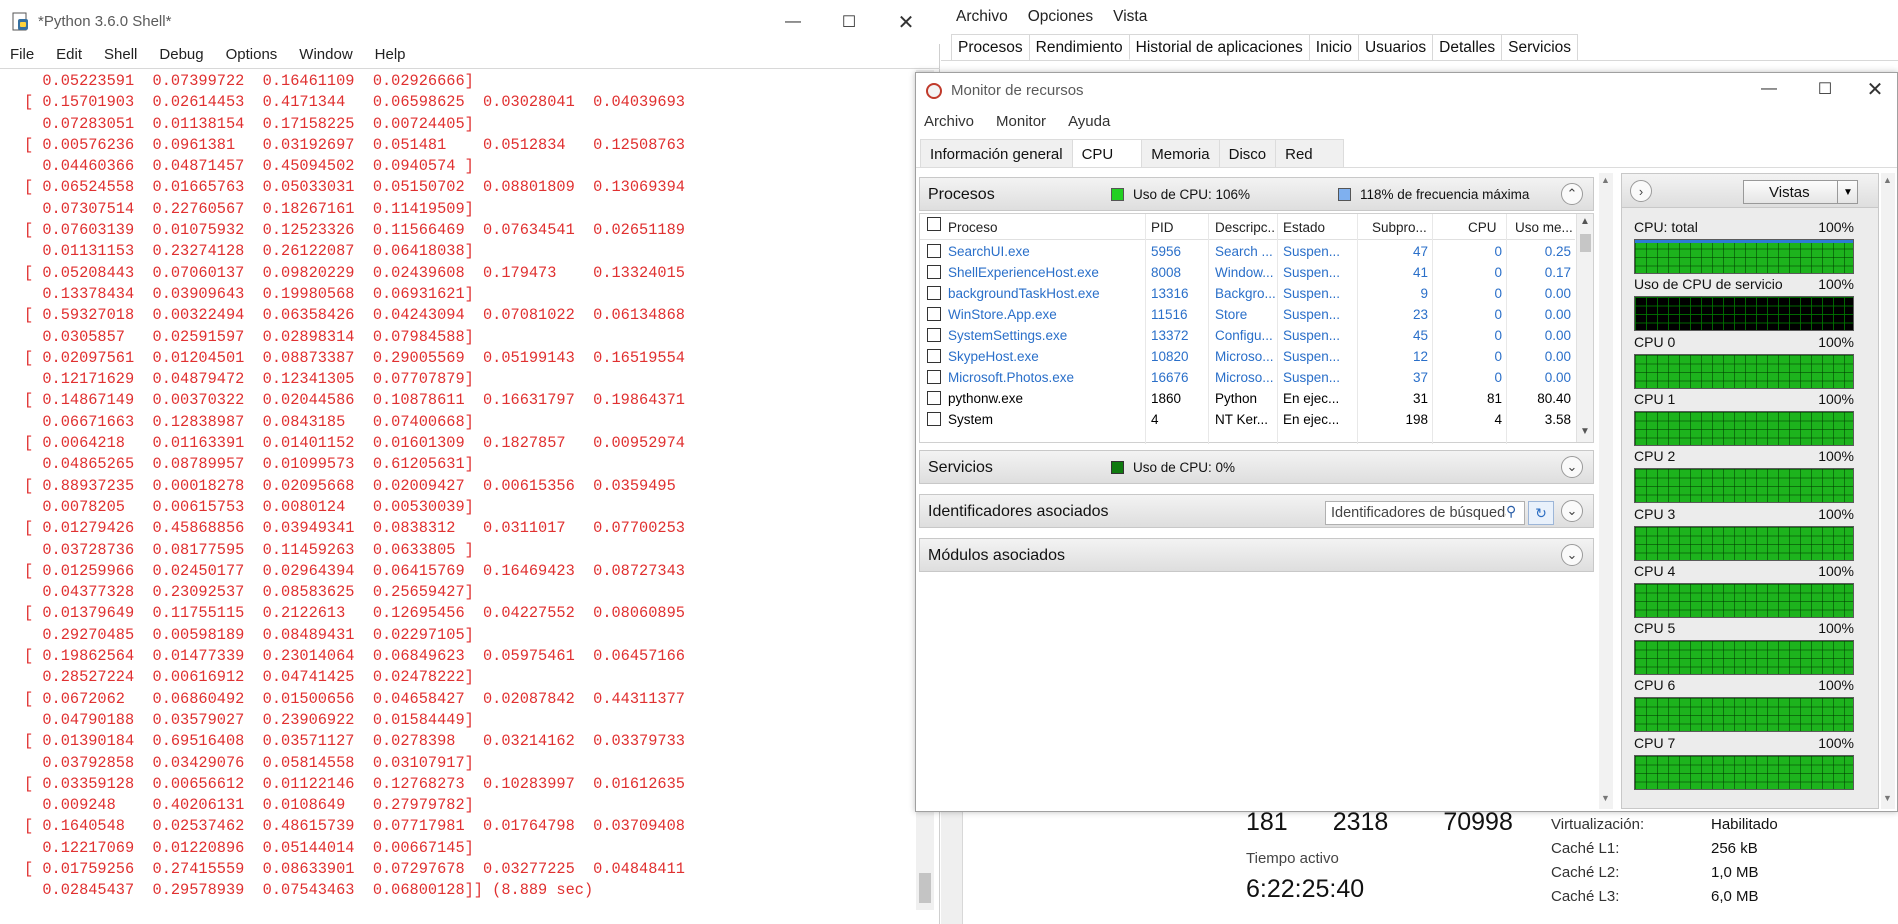 The width and height of the screenshot is (1898, 924). Describe the element at coordinates (1875, 89) in the screenshot. I see `rm-close-button: ✕` at that location.